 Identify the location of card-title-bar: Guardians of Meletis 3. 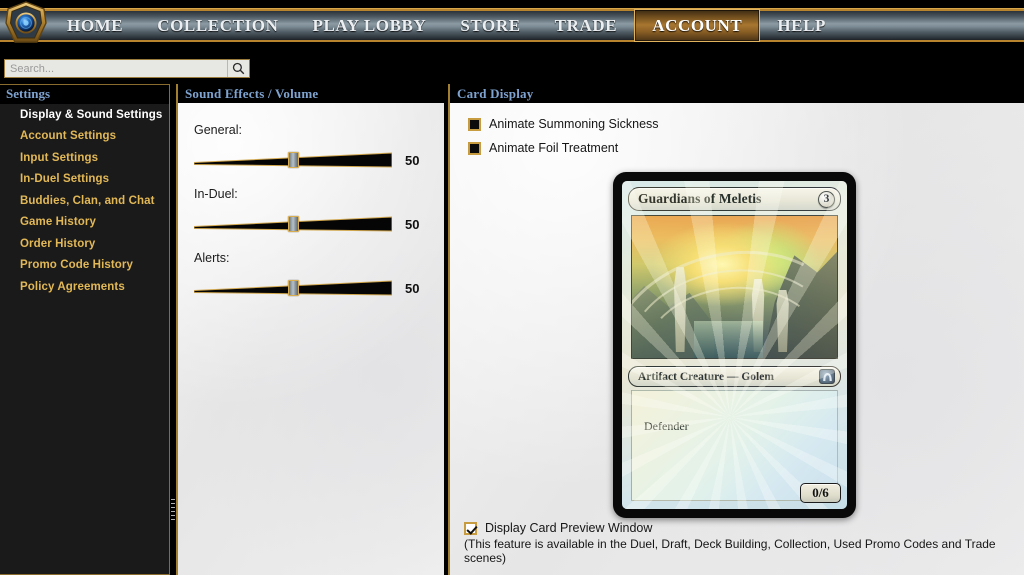
(734, 199).